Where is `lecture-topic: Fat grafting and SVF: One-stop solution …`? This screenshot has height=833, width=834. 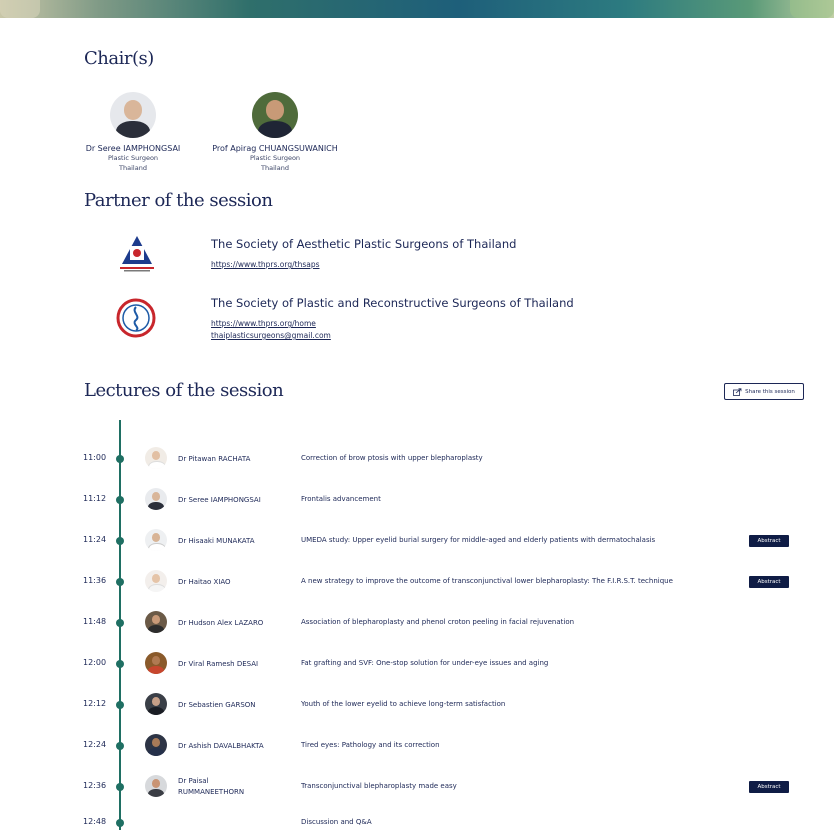 lecture-topic: Fat grafting and SVF: One-stop solution … is located at coordinates (424, 663).